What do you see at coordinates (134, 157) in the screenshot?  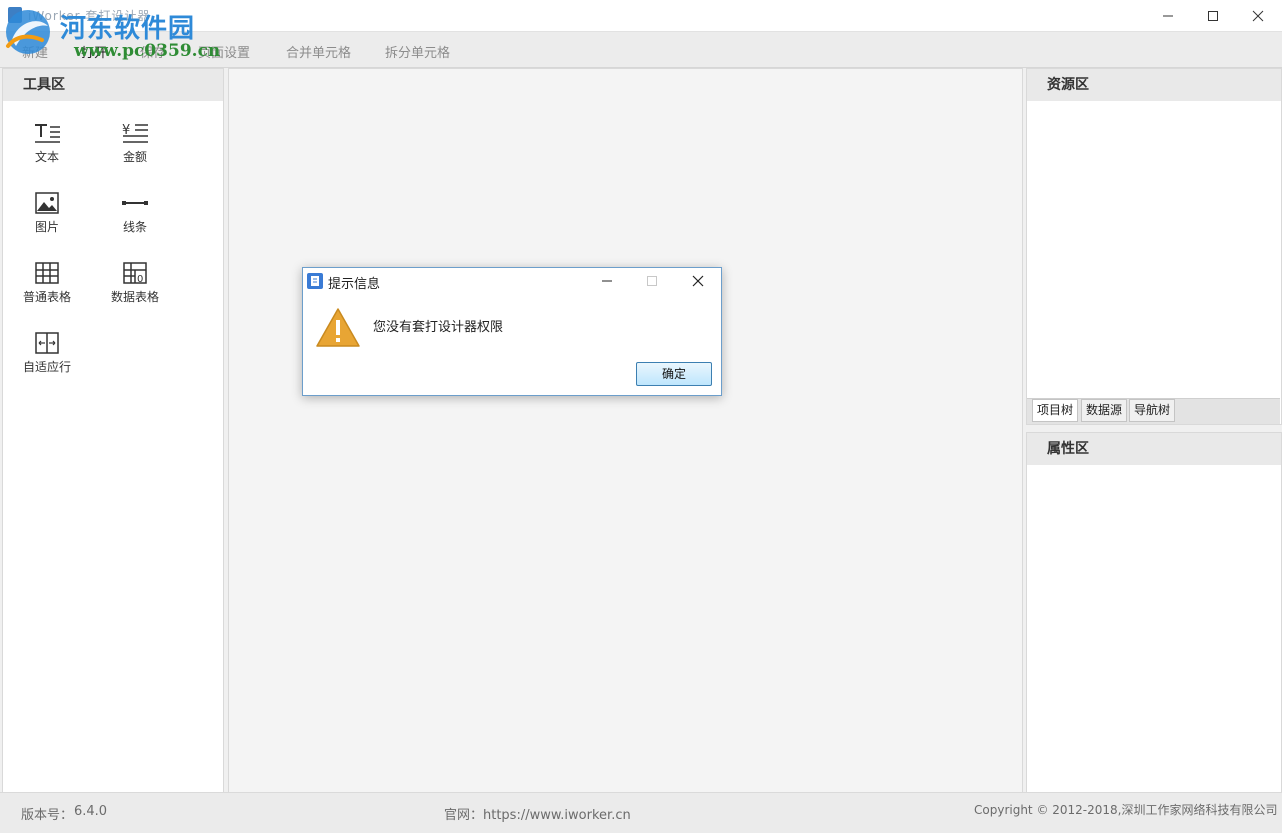 I see `tool-amount-label: 金额` at bounding box center [134, 157].